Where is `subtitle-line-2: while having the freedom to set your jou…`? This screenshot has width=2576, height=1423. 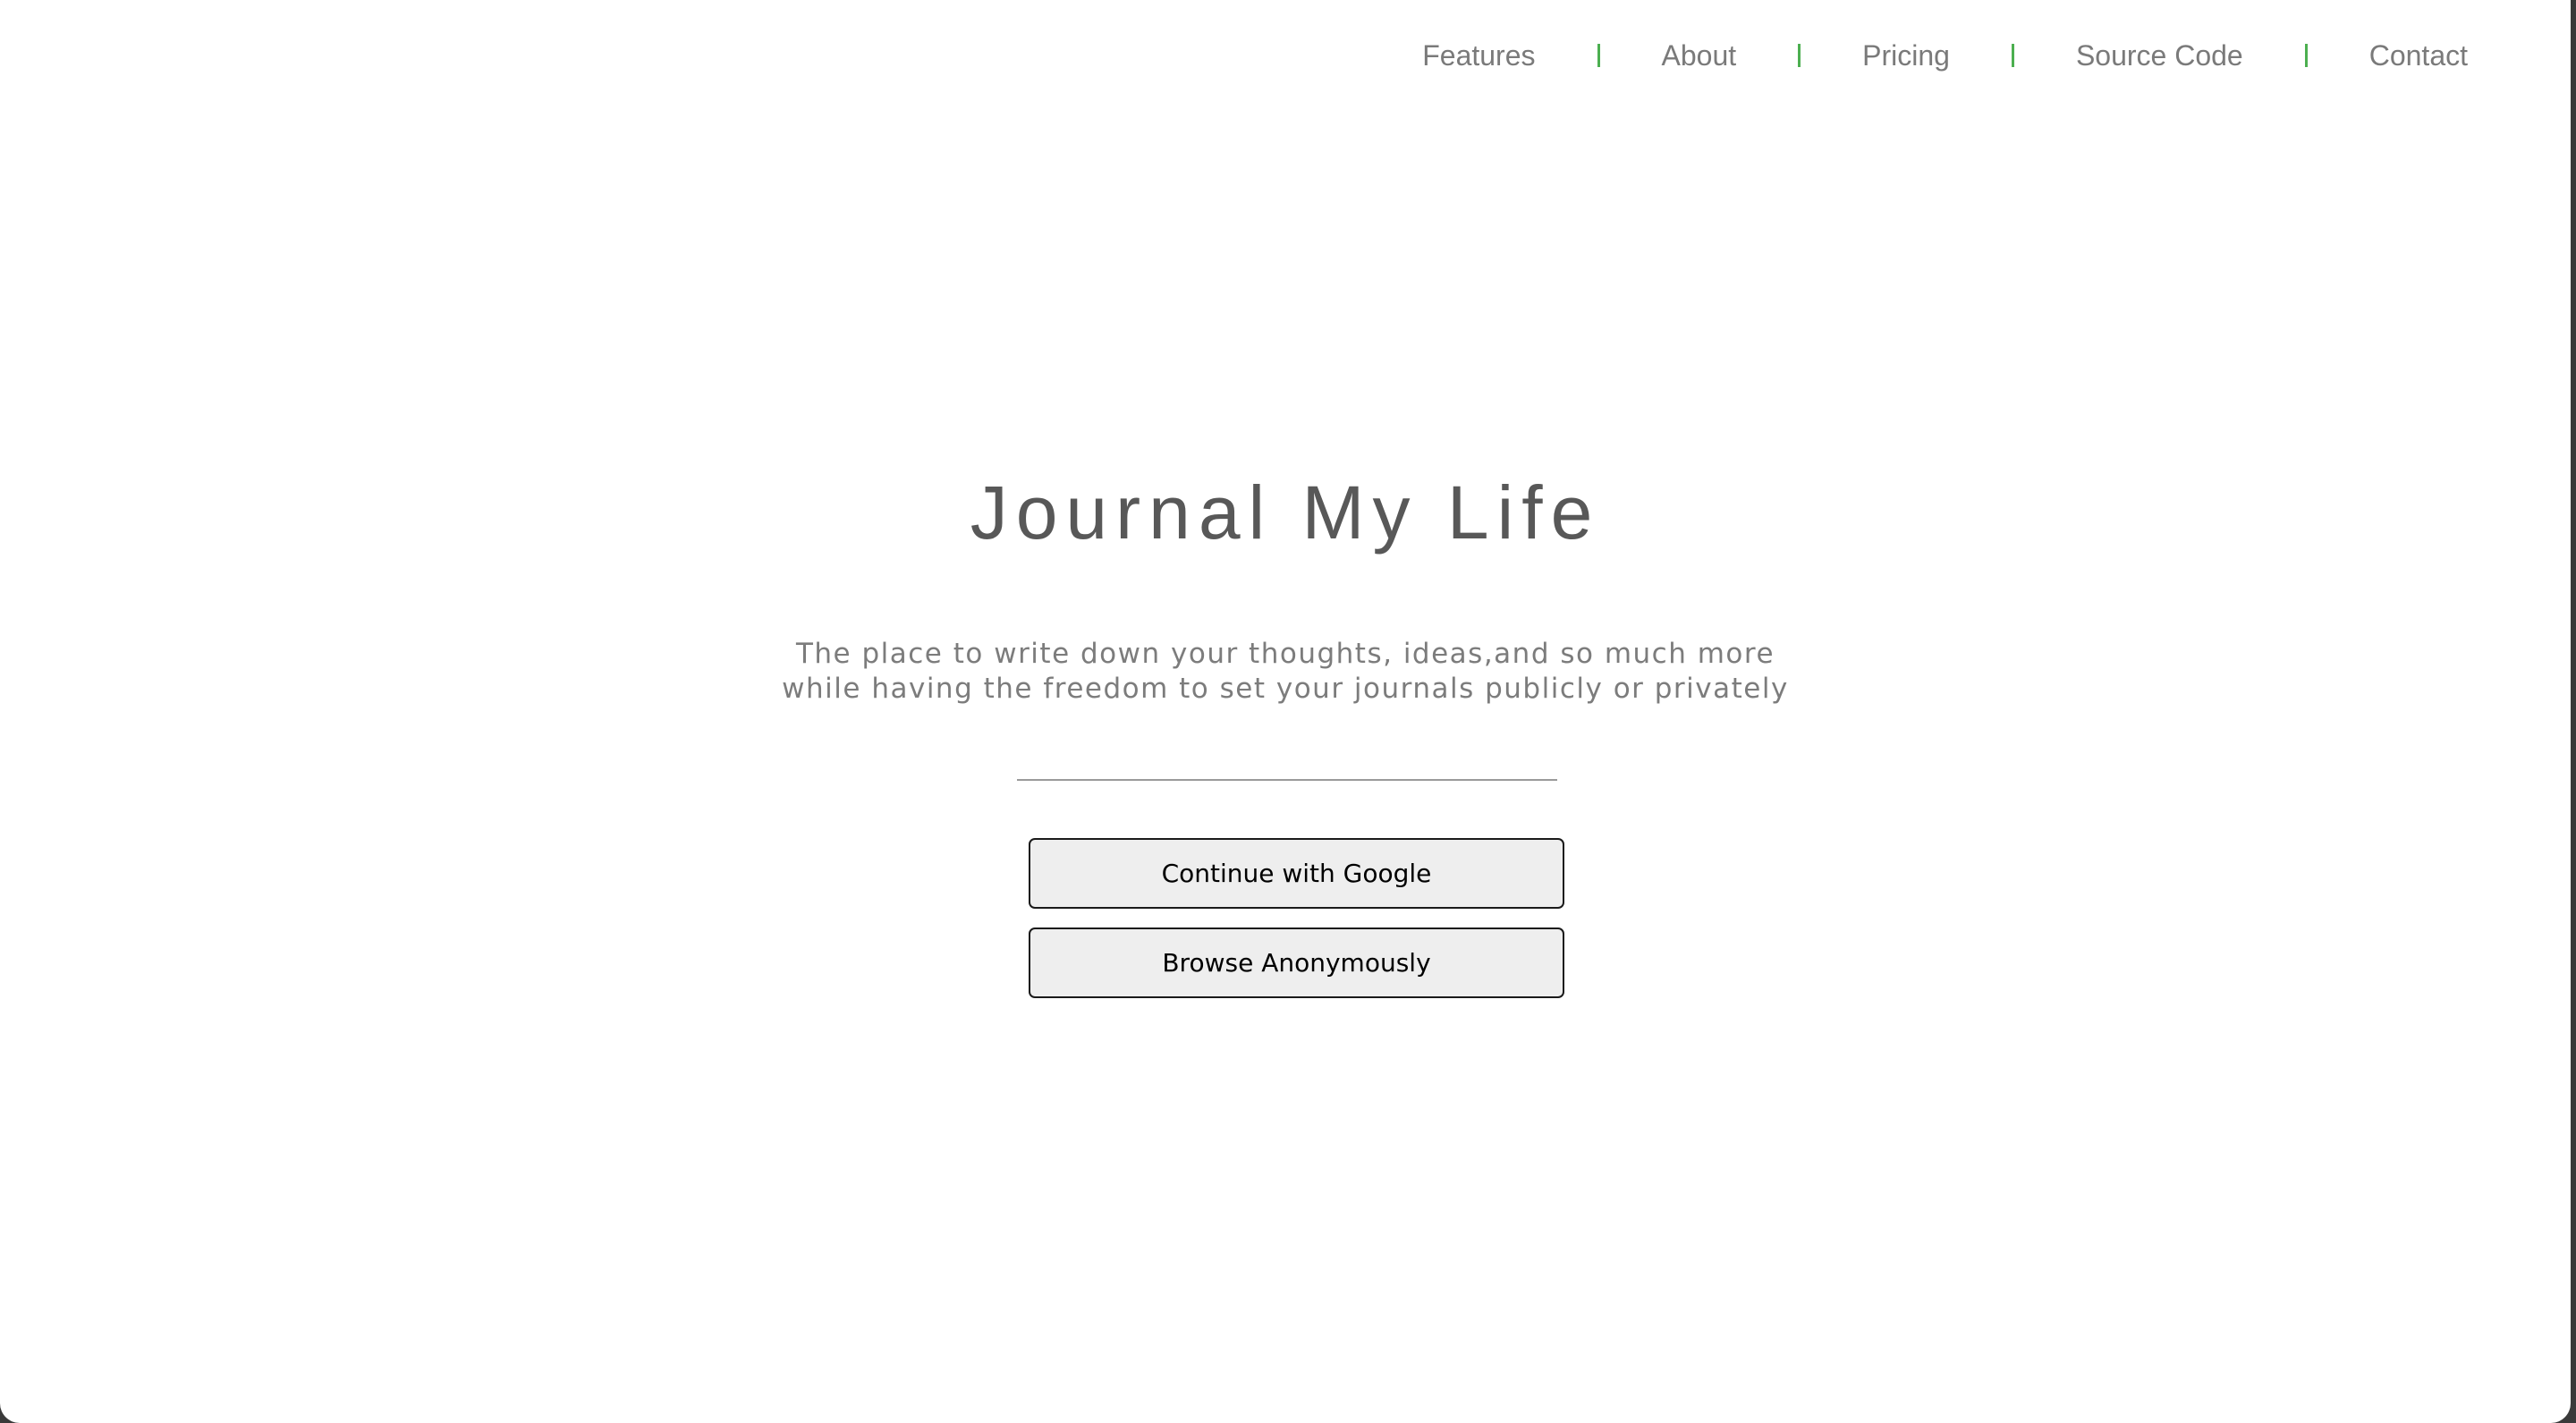 subtitle-line-2: while having the freedom to set your jou… is located at coordinates (1285, 689).